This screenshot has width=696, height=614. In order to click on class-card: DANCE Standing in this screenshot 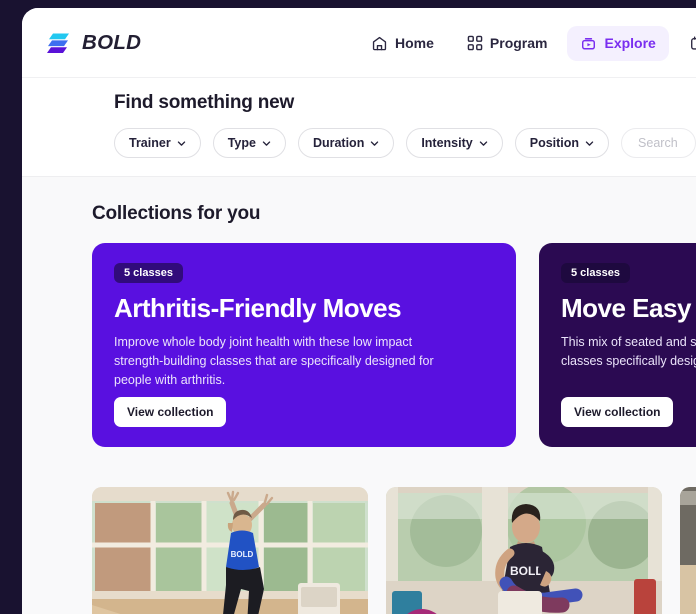, I will do `click(688, 550)`.